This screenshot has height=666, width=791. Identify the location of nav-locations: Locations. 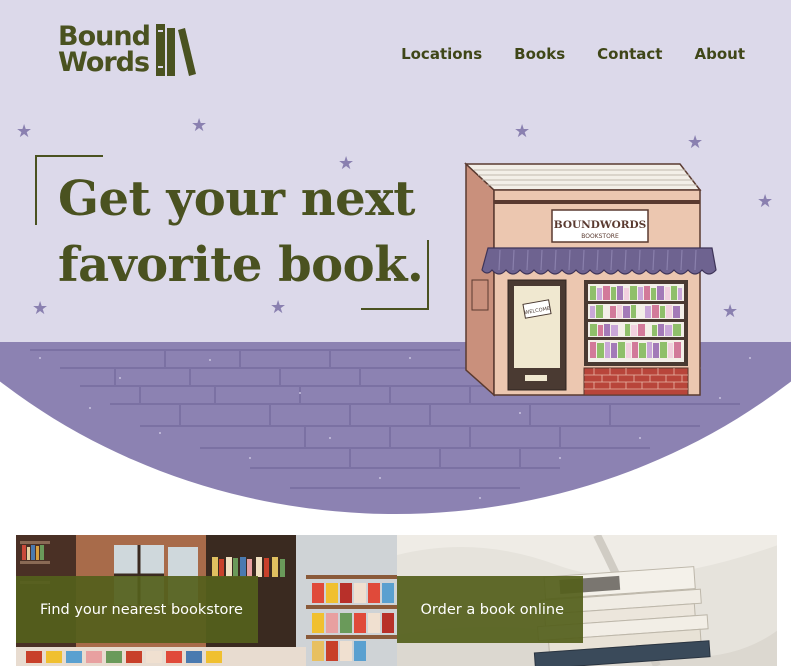
(441, 54).